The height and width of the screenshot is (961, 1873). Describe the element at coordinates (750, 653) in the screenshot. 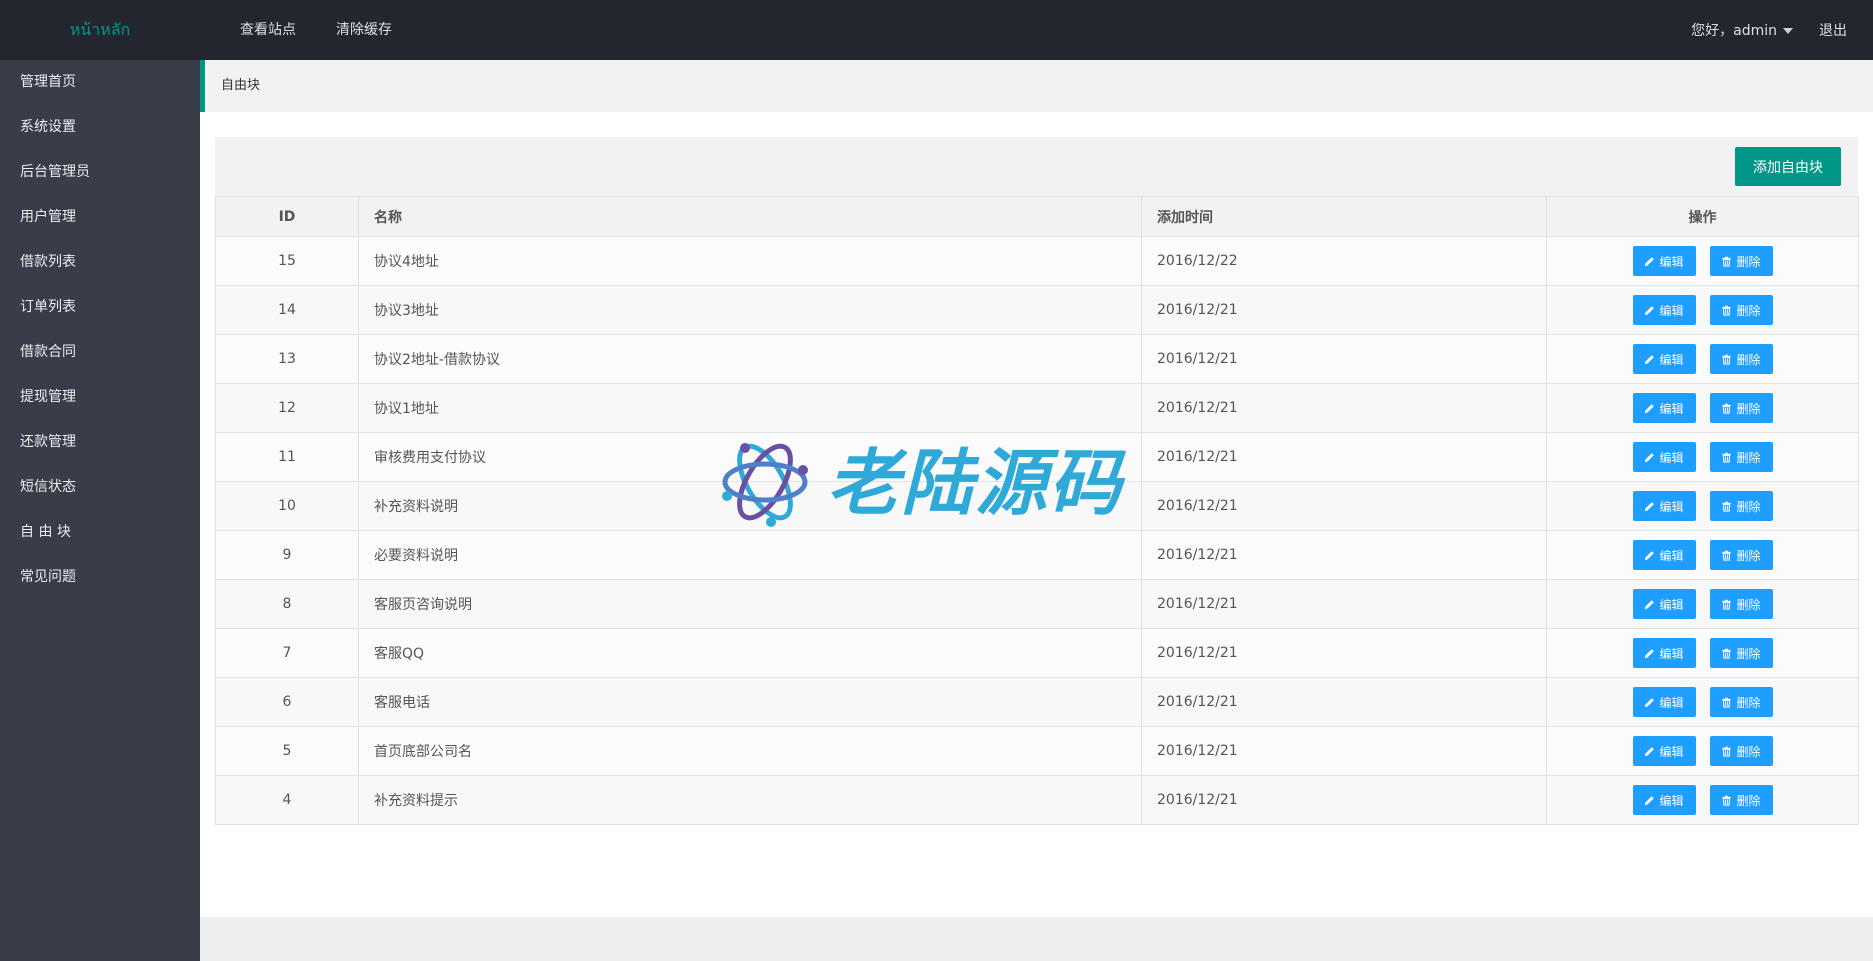

I see `cell-name: 客服QQ` at that location.